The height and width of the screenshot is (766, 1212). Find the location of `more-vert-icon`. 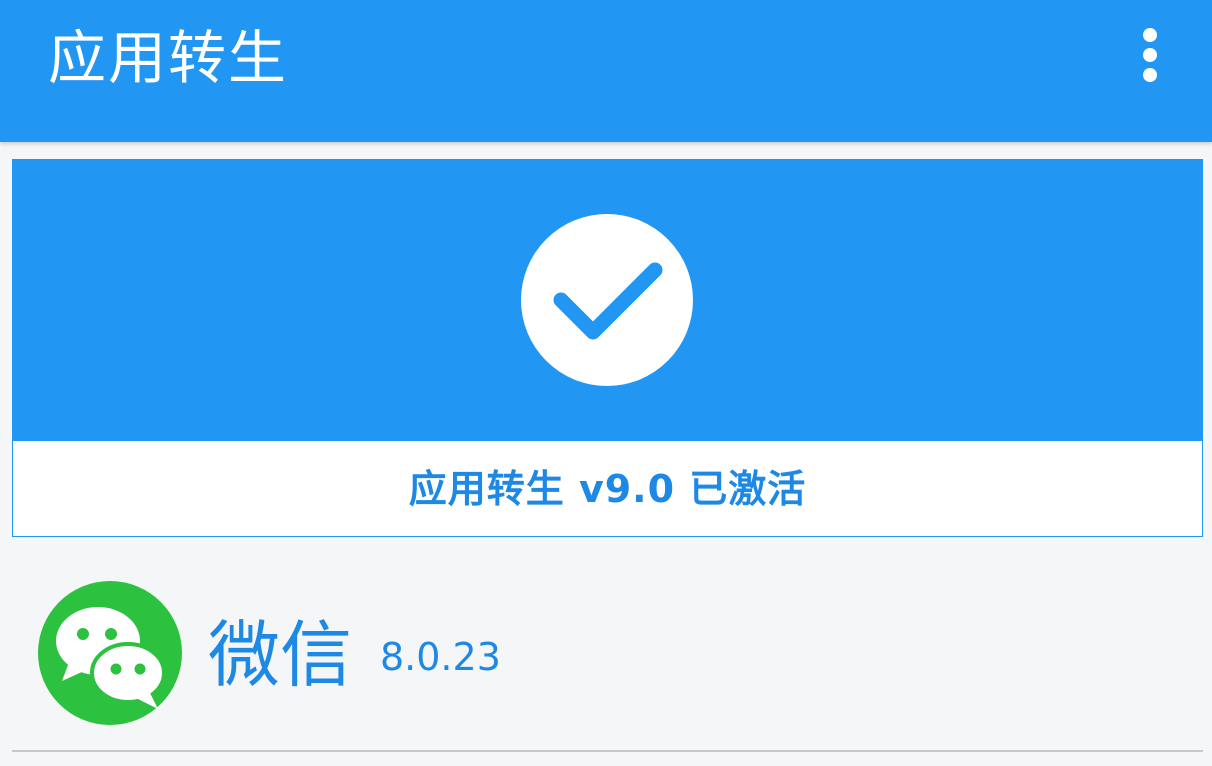

more-vert-icon is located at coordinates (1150, 55).